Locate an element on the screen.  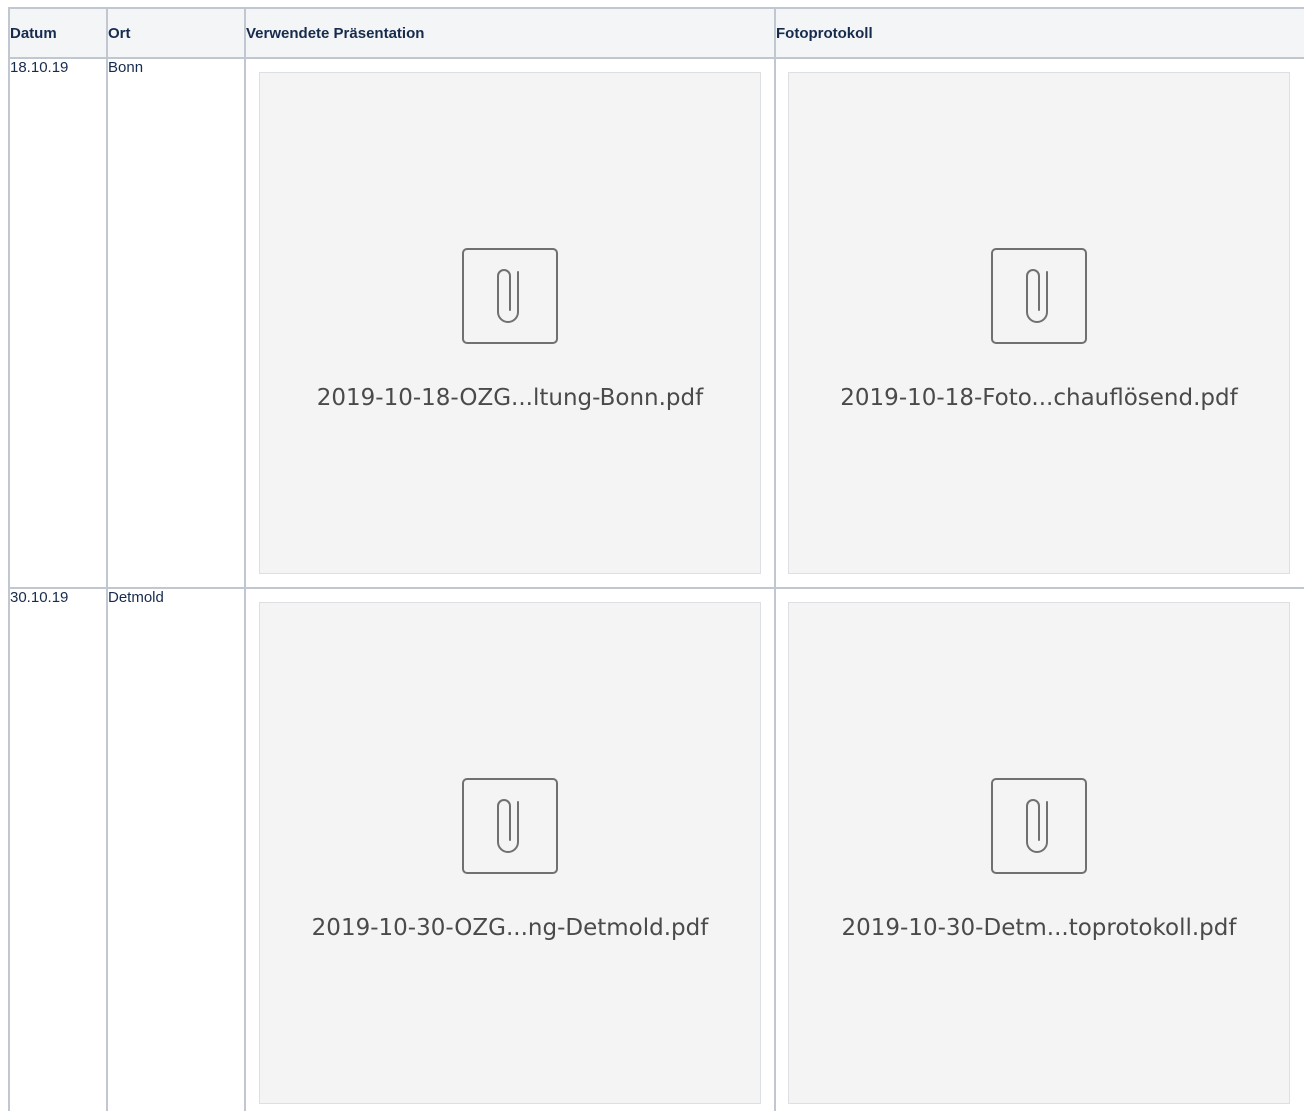
header-photo-protocol: Fotoprotokoll is located at coordinates (1039, 33).